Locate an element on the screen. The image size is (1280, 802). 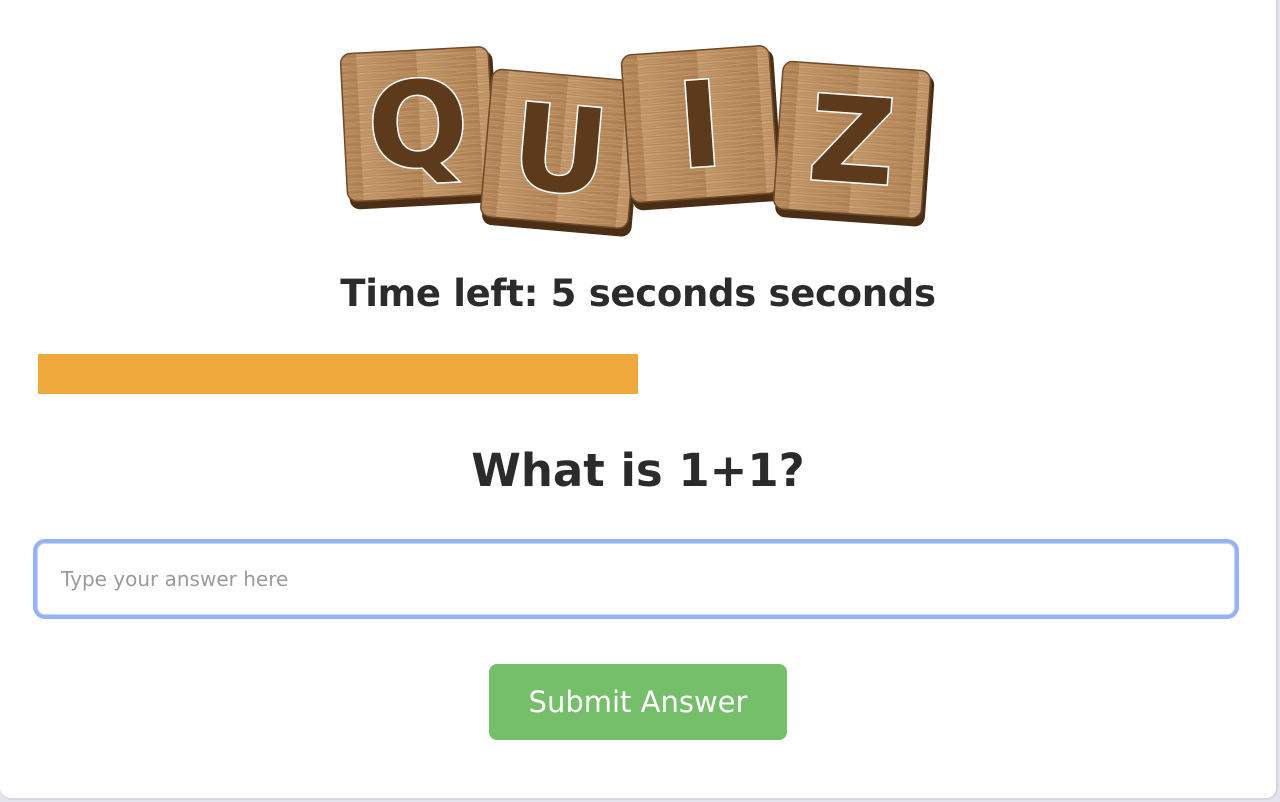
logo-letter-z: Z is located at coordinates (852, 141).